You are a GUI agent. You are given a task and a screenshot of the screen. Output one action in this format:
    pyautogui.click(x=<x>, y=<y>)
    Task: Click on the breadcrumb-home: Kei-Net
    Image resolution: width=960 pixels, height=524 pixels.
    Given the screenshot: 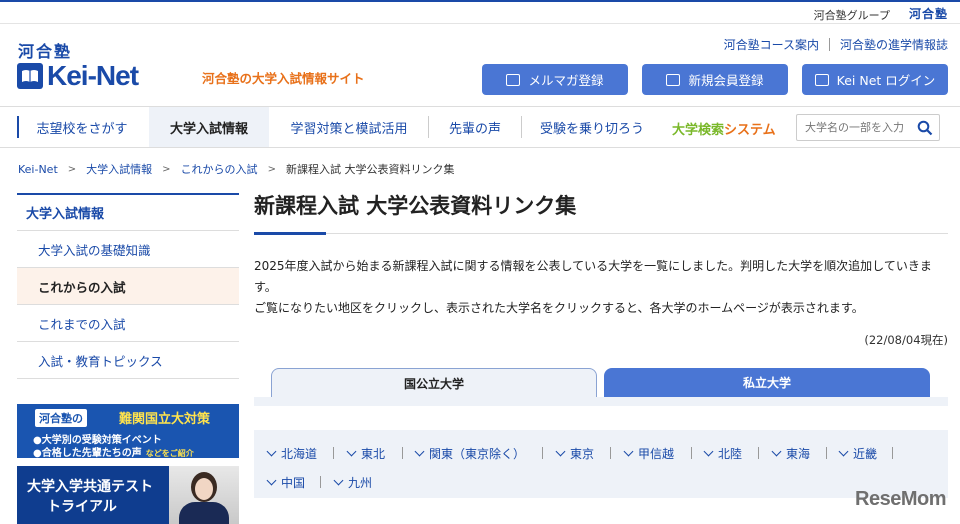 What is the action you would take?
    pyautogui.click(x=38, y=169)
    